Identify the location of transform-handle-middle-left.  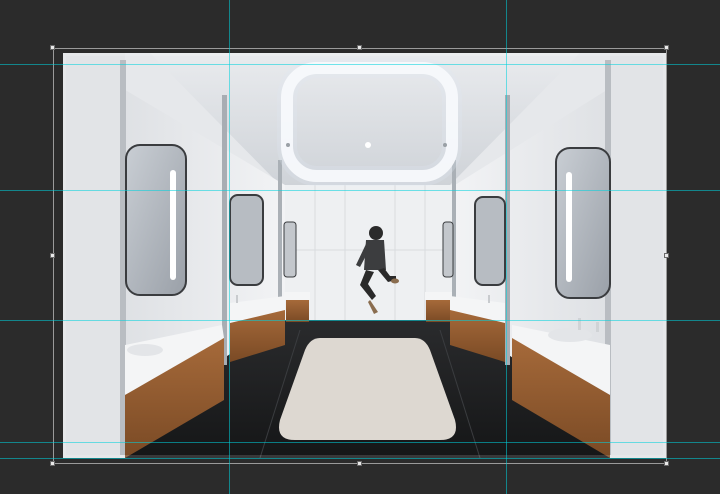
(52, 255).